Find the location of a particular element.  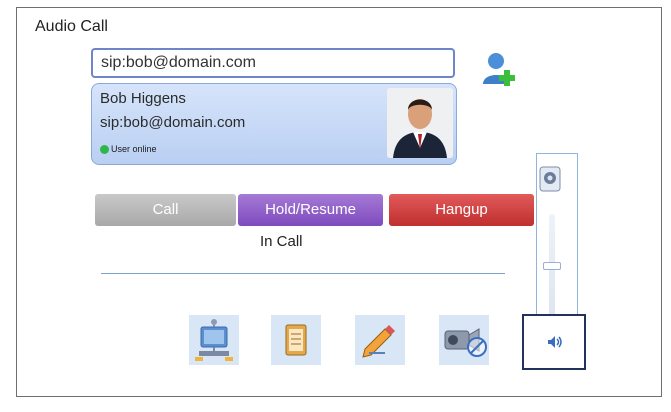

network-button is located at coordinates (214, 340).